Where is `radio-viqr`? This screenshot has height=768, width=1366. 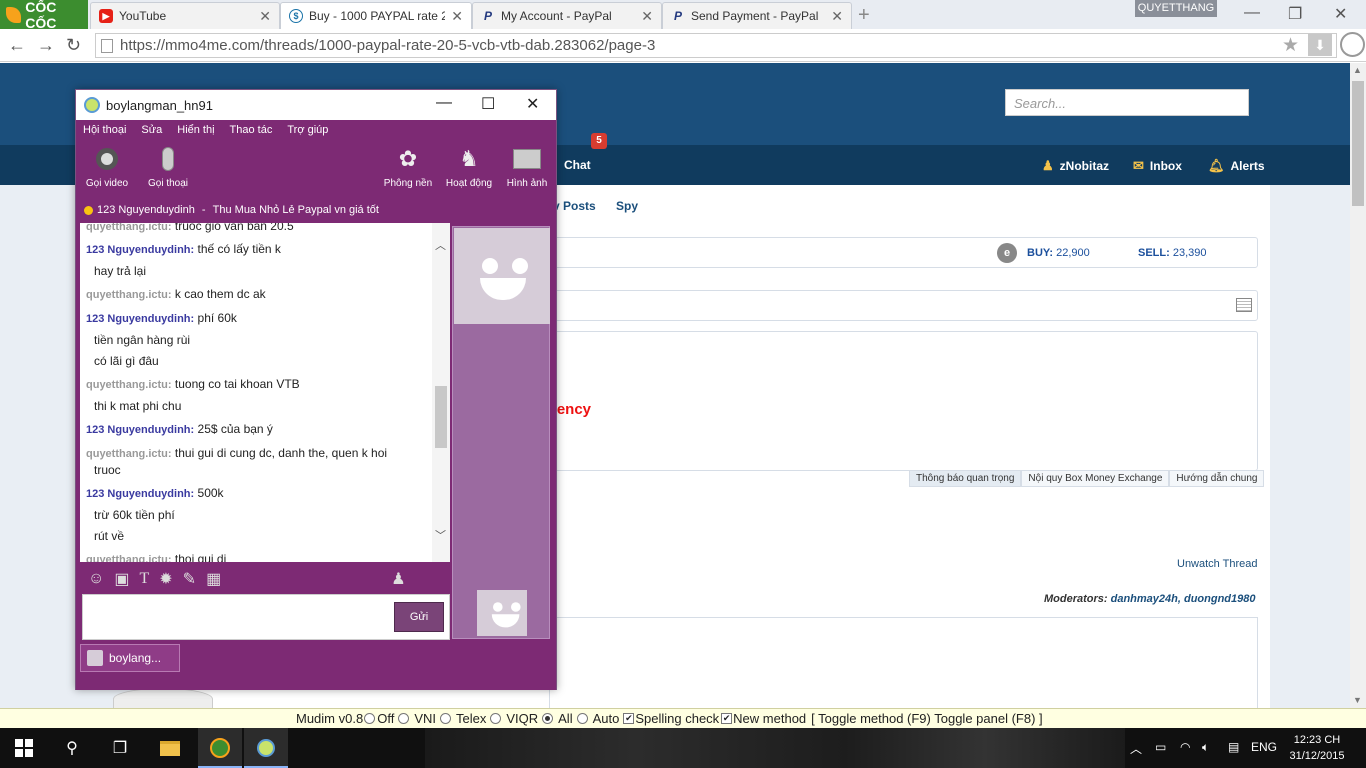 radio-viqr is located at coordinates (496, 718).